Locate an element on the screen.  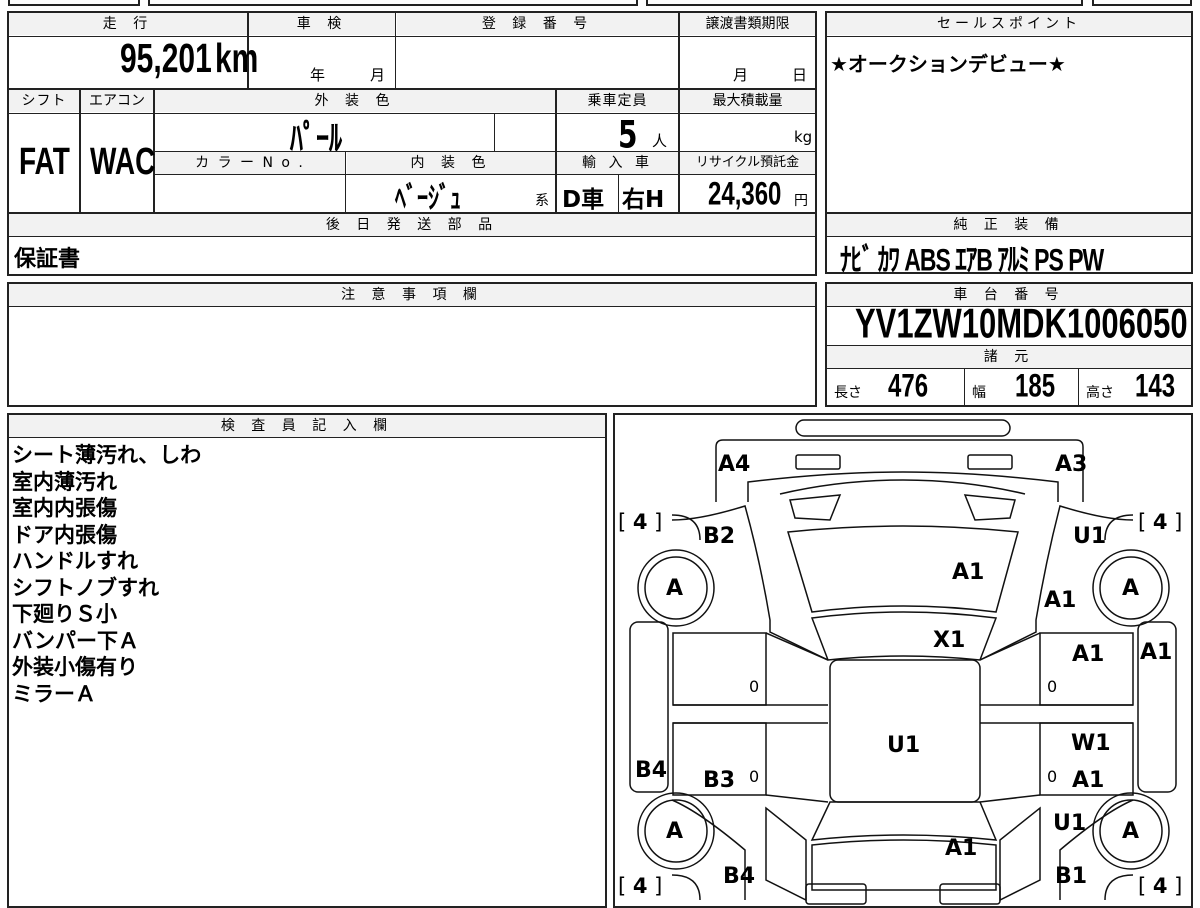
diagram-front-right-corner: A3 is located at coordinates (1071, 464).